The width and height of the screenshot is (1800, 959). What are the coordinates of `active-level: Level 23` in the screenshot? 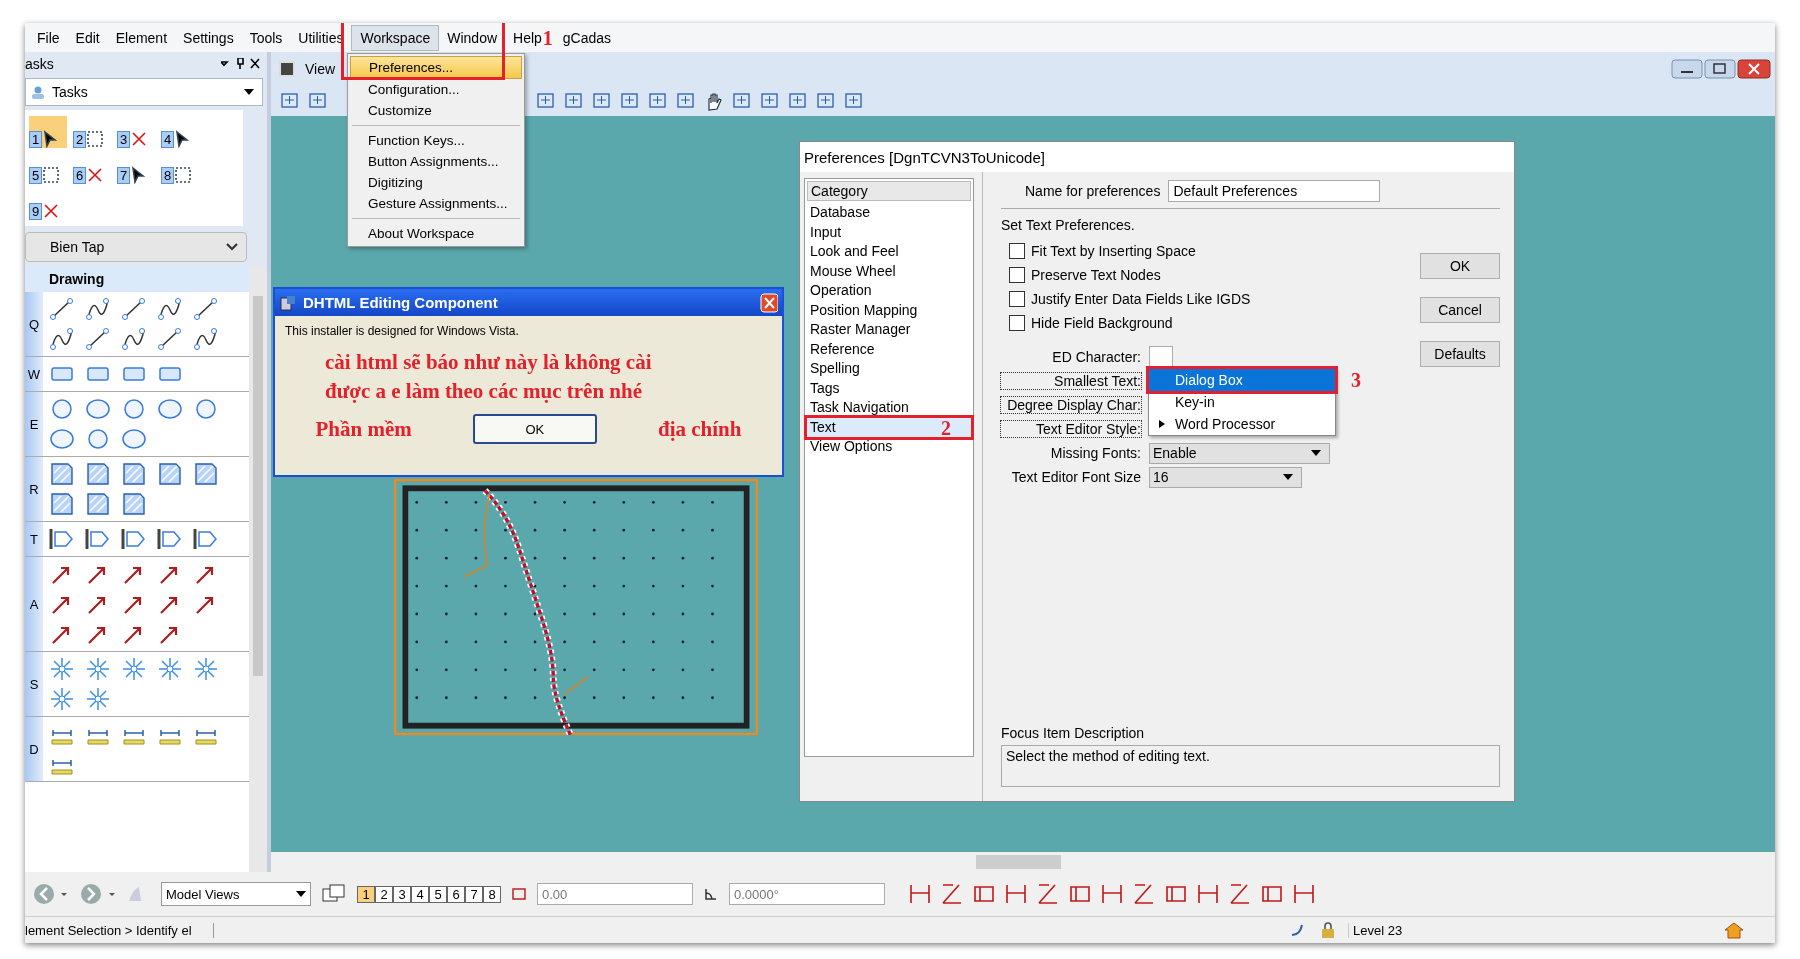 It's located at (1425, 930).